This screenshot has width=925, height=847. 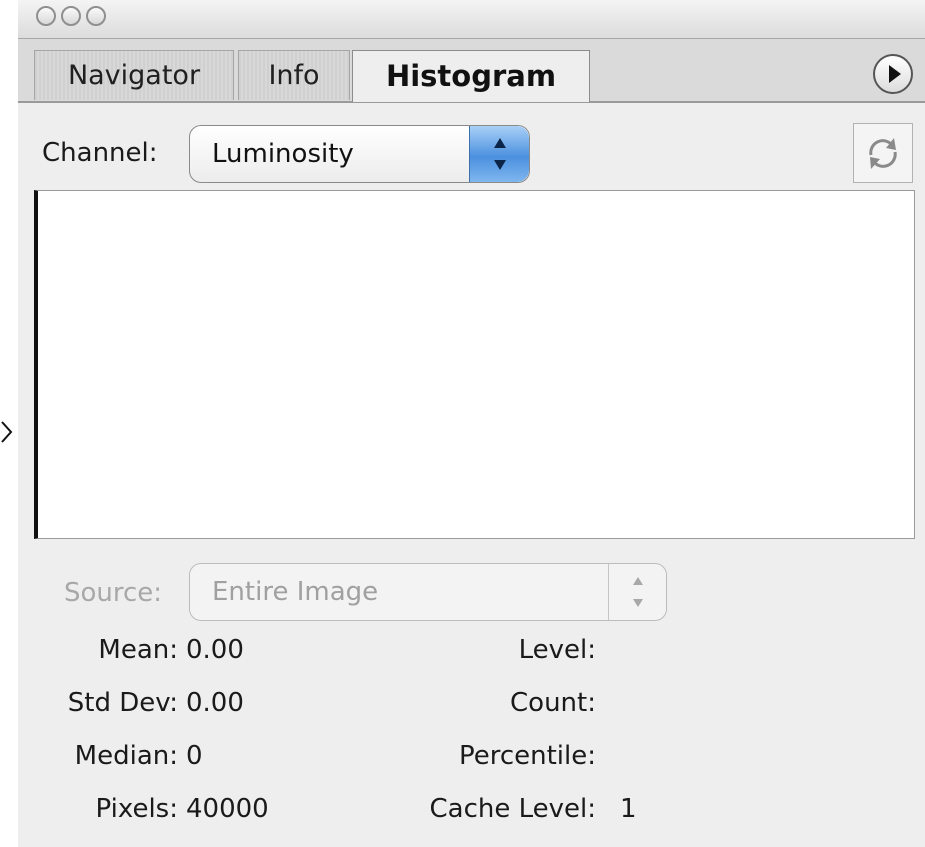 I want to click on zoom-window-button, so click(x=96, y=16).